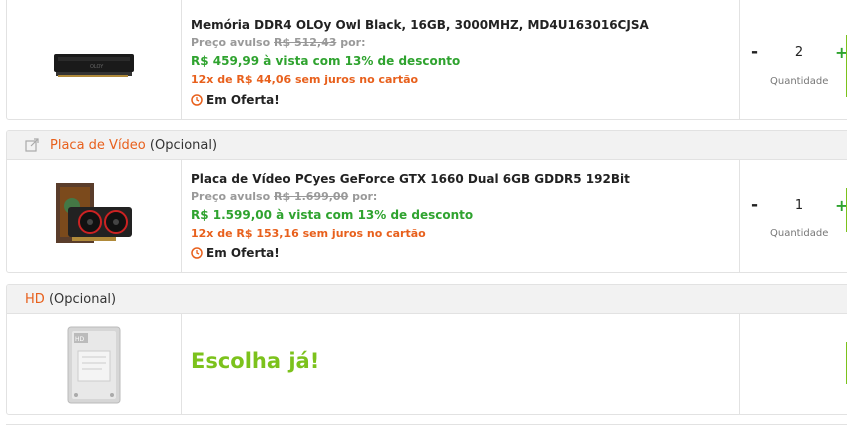 This screenshot has width=847, height=427. I want to click on gpu-product-image, so click(94, 216).